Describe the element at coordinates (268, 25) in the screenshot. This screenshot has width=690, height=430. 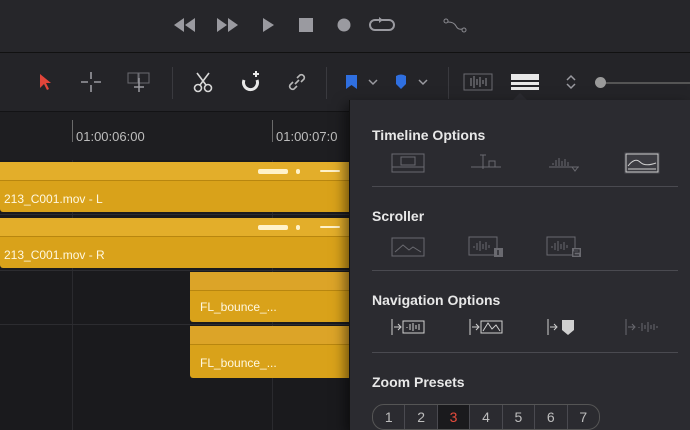
I see `play-icon` at that location.